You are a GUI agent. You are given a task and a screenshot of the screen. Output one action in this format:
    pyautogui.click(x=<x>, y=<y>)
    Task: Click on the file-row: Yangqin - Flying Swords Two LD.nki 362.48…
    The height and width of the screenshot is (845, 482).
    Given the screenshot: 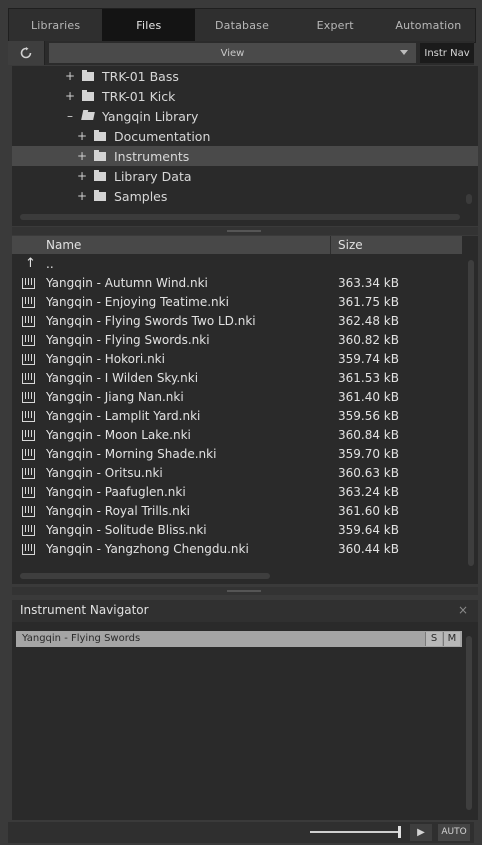 What is the action you would take?
    pyautogui.click(x=237, y=321)
    